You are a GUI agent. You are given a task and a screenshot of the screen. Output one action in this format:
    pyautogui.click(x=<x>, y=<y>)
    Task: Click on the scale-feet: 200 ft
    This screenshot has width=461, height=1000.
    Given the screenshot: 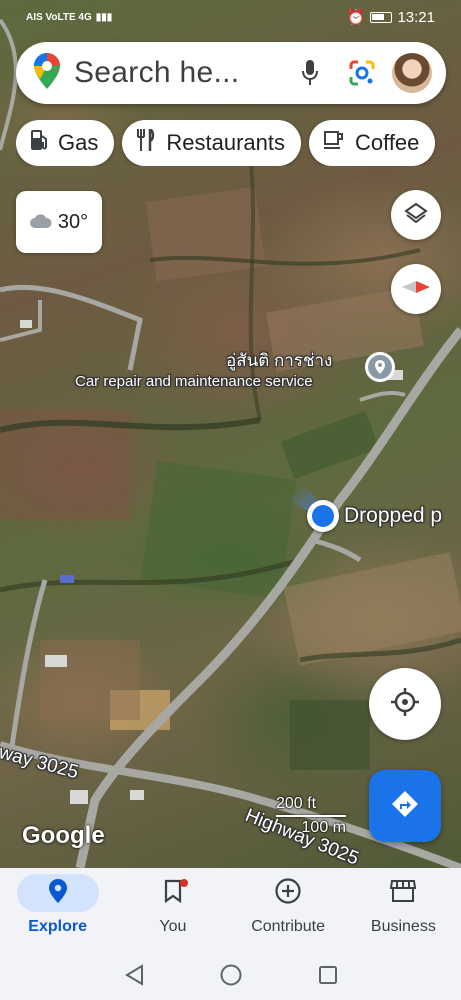 What is the action you would take?
    pyautogui.click(x=296, y=803)
    